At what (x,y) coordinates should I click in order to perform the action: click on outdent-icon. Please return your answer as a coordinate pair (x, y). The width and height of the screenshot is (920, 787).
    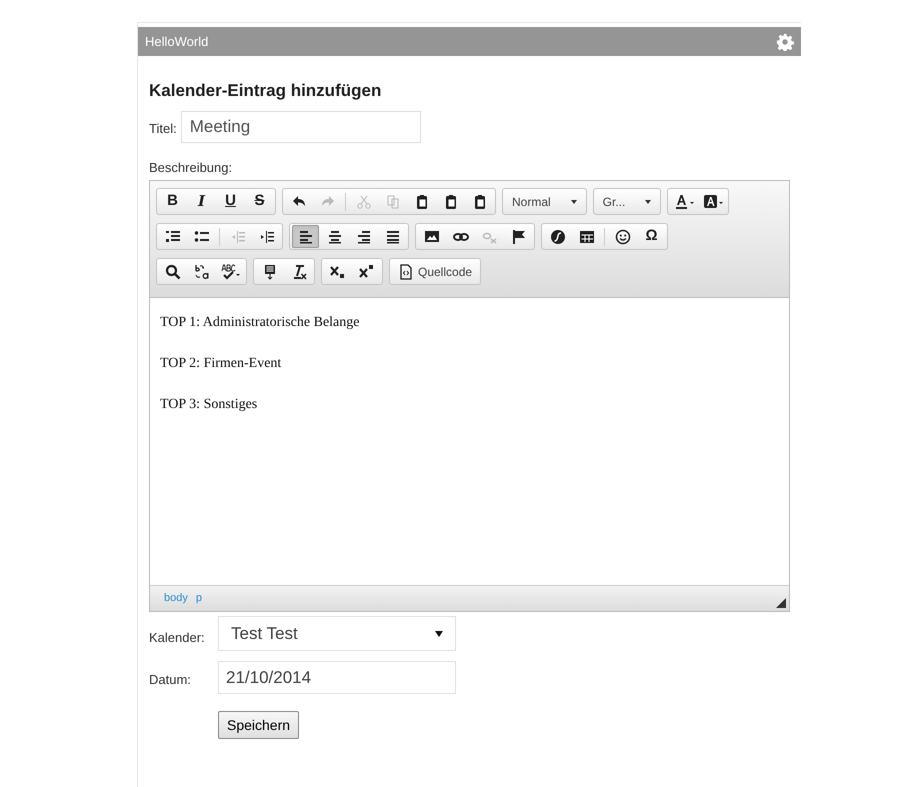
    Looking at the image, I should click on (238, 236).